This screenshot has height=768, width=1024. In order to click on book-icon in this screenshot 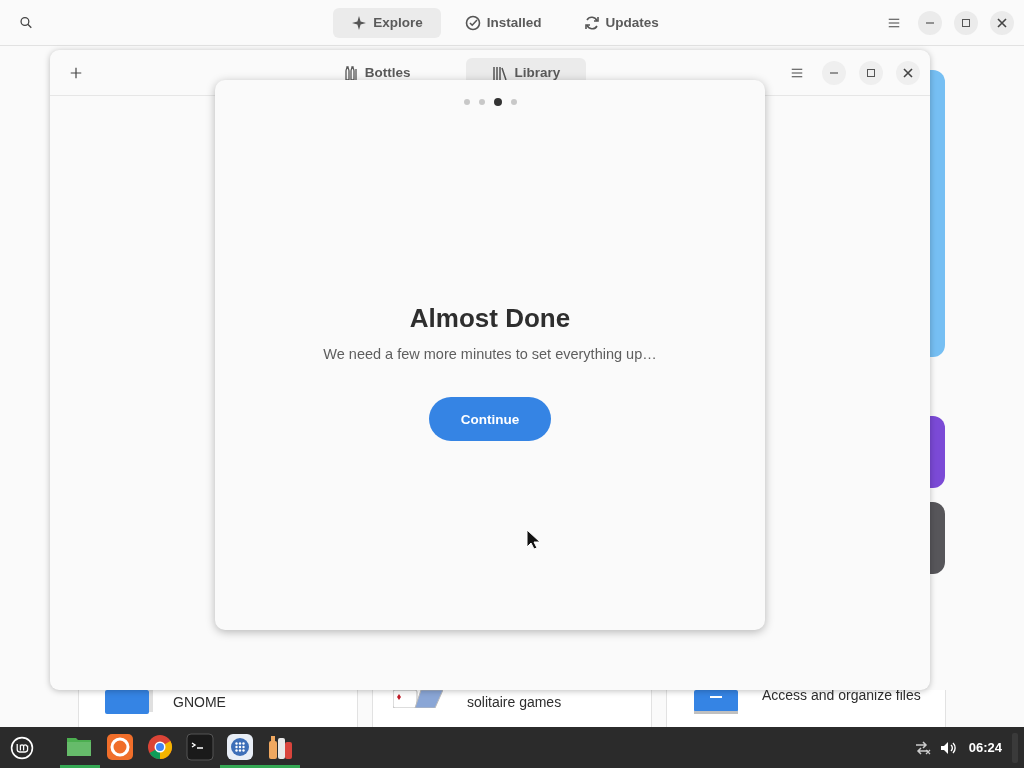, I will do `click(129, 702)`.